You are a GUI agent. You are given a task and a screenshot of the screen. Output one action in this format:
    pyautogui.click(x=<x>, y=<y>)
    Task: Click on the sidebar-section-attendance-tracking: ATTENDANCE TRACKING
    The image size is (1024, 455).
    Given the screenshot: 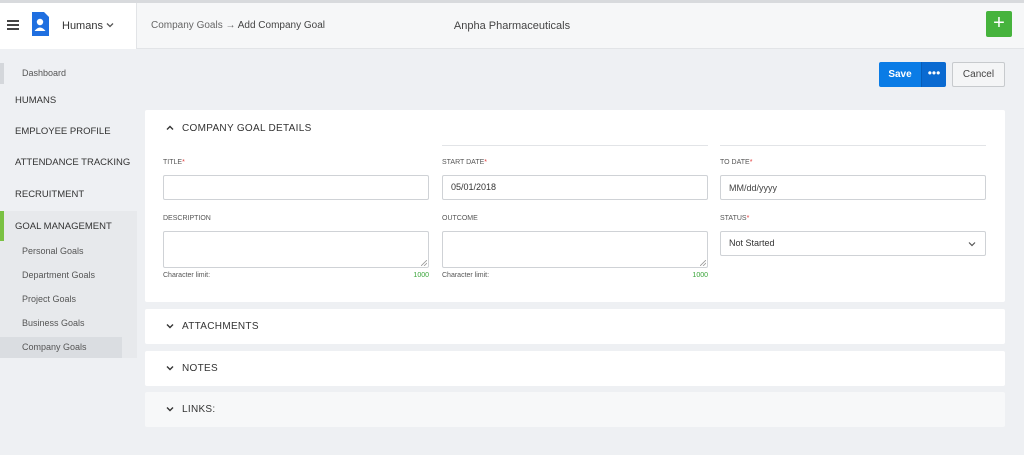 What is the action you would take?
    pyautogui.click(x=68, y=162)
    